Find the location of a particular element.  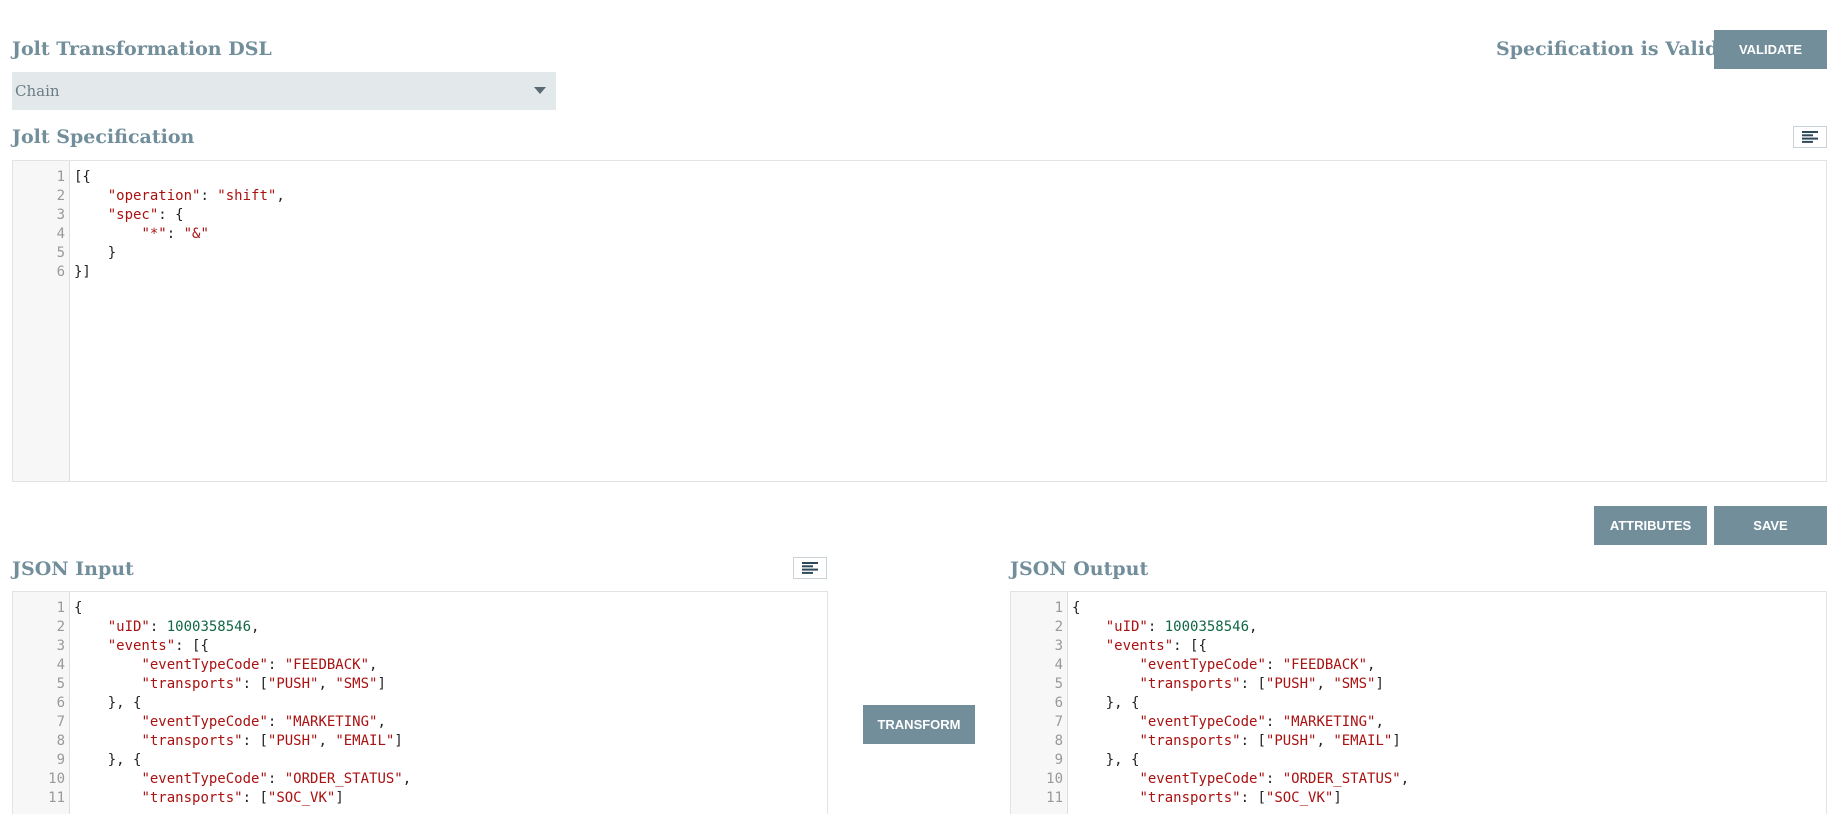

line-number: 2 is located at coordinates (1058, 627).